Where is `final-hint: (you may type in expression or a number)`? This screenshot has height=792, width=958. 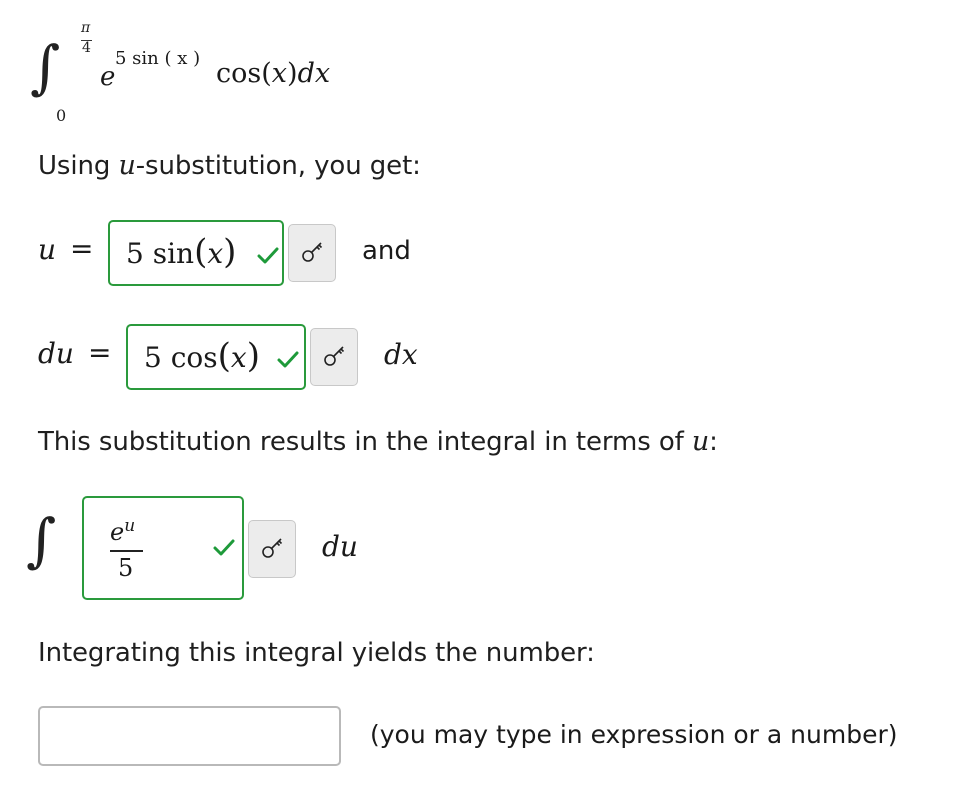
final-hint: (you may type in expression or a number) is located at coordinates (634, 734).